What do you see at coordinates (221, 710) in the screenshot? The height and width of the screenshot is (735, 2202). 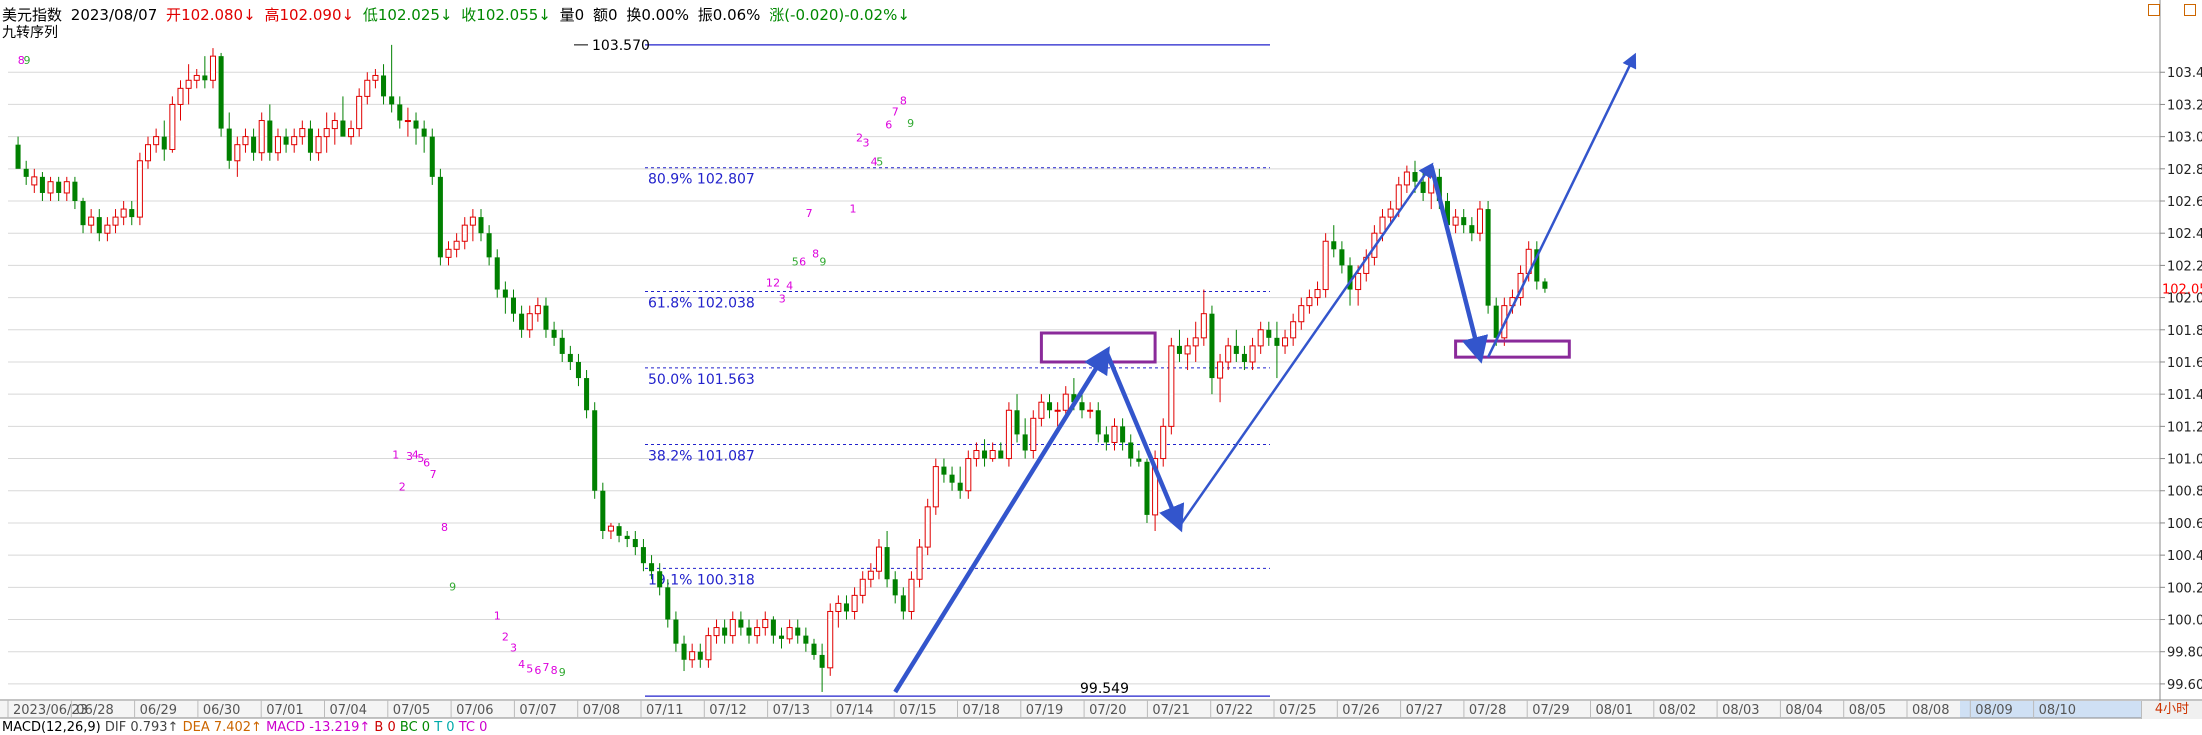 I see `x-tick-label: 06/30` at bounding box center [221, 710].